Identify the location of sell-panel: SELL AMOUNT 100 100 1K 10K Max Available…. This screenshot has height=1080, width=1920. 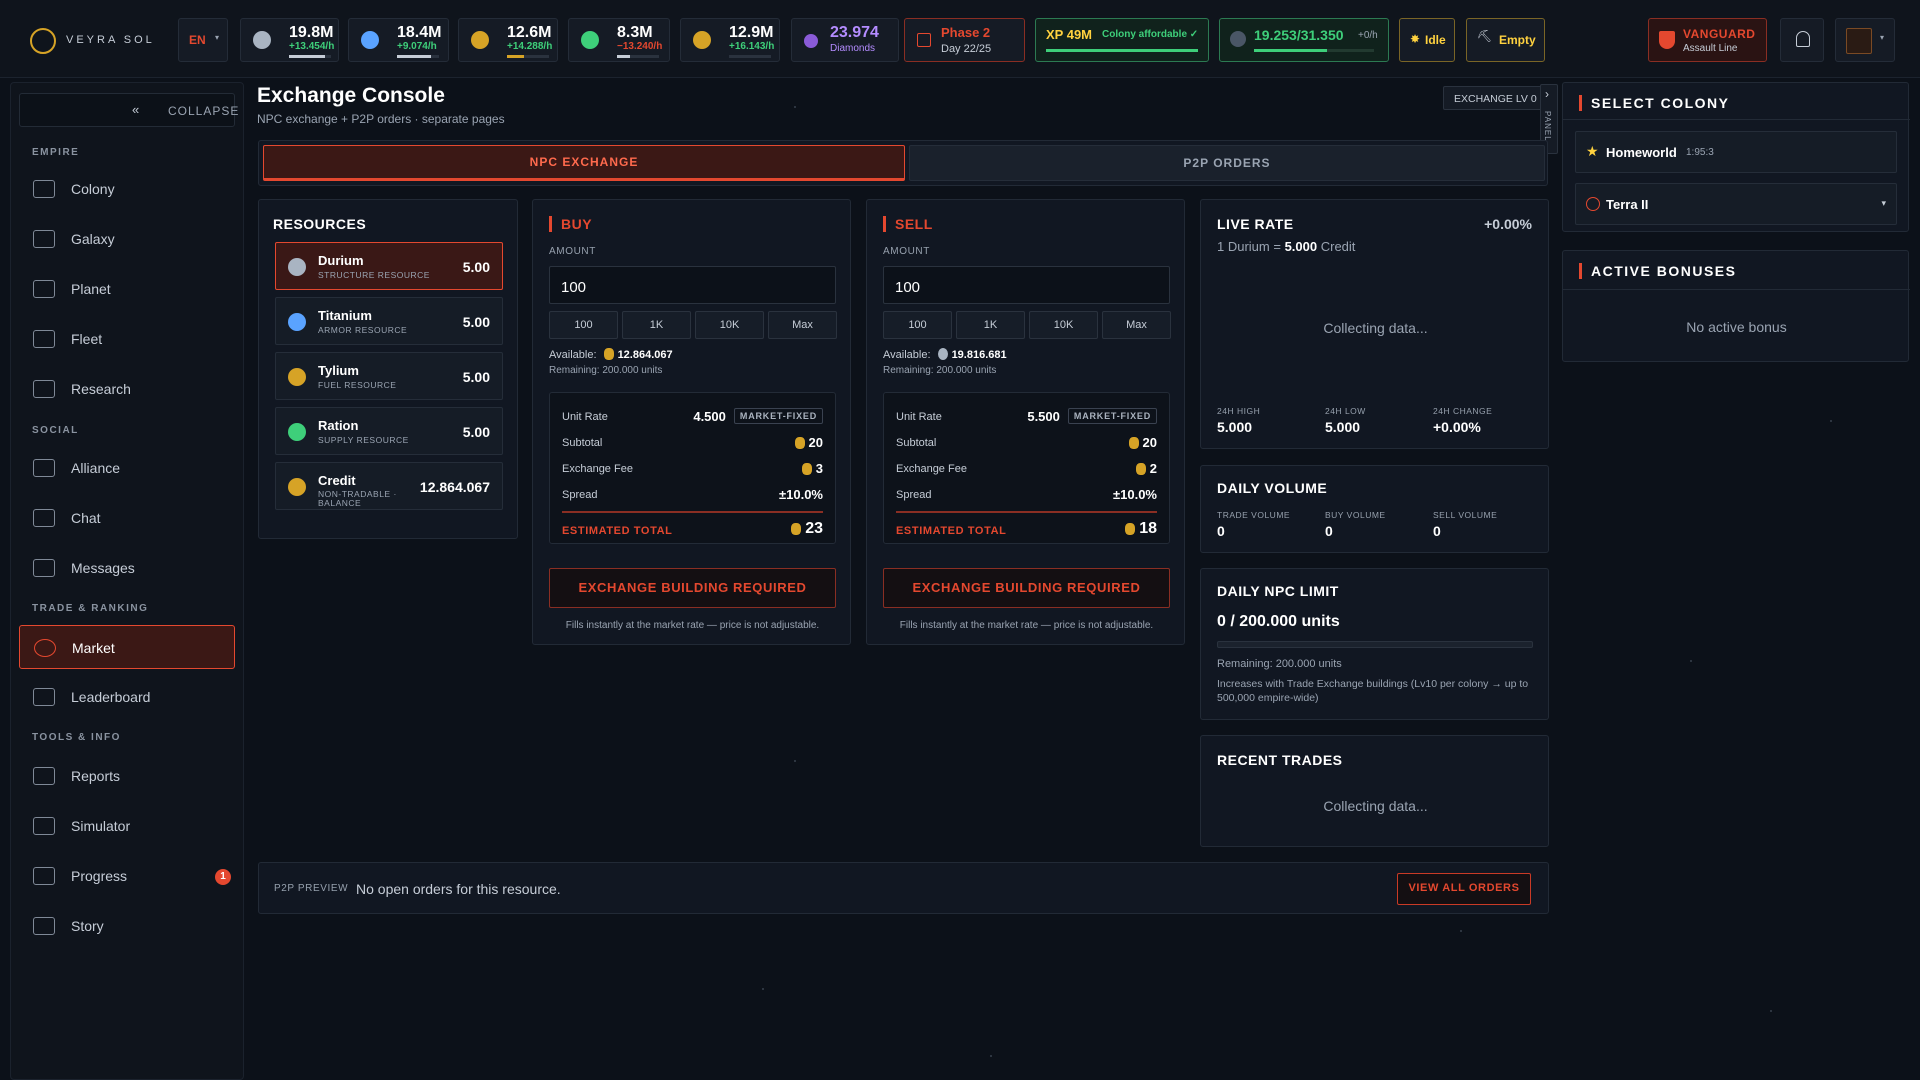
(1025, 422).